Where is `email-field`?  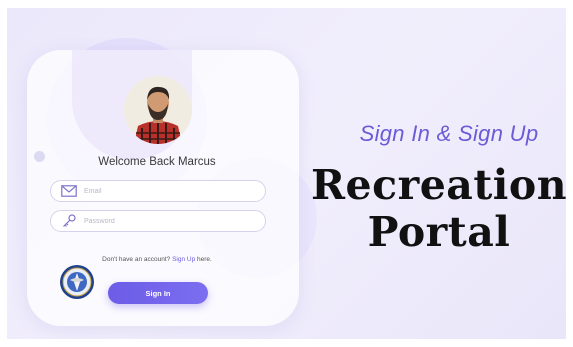
email-field is located at coordinates (158, 191).